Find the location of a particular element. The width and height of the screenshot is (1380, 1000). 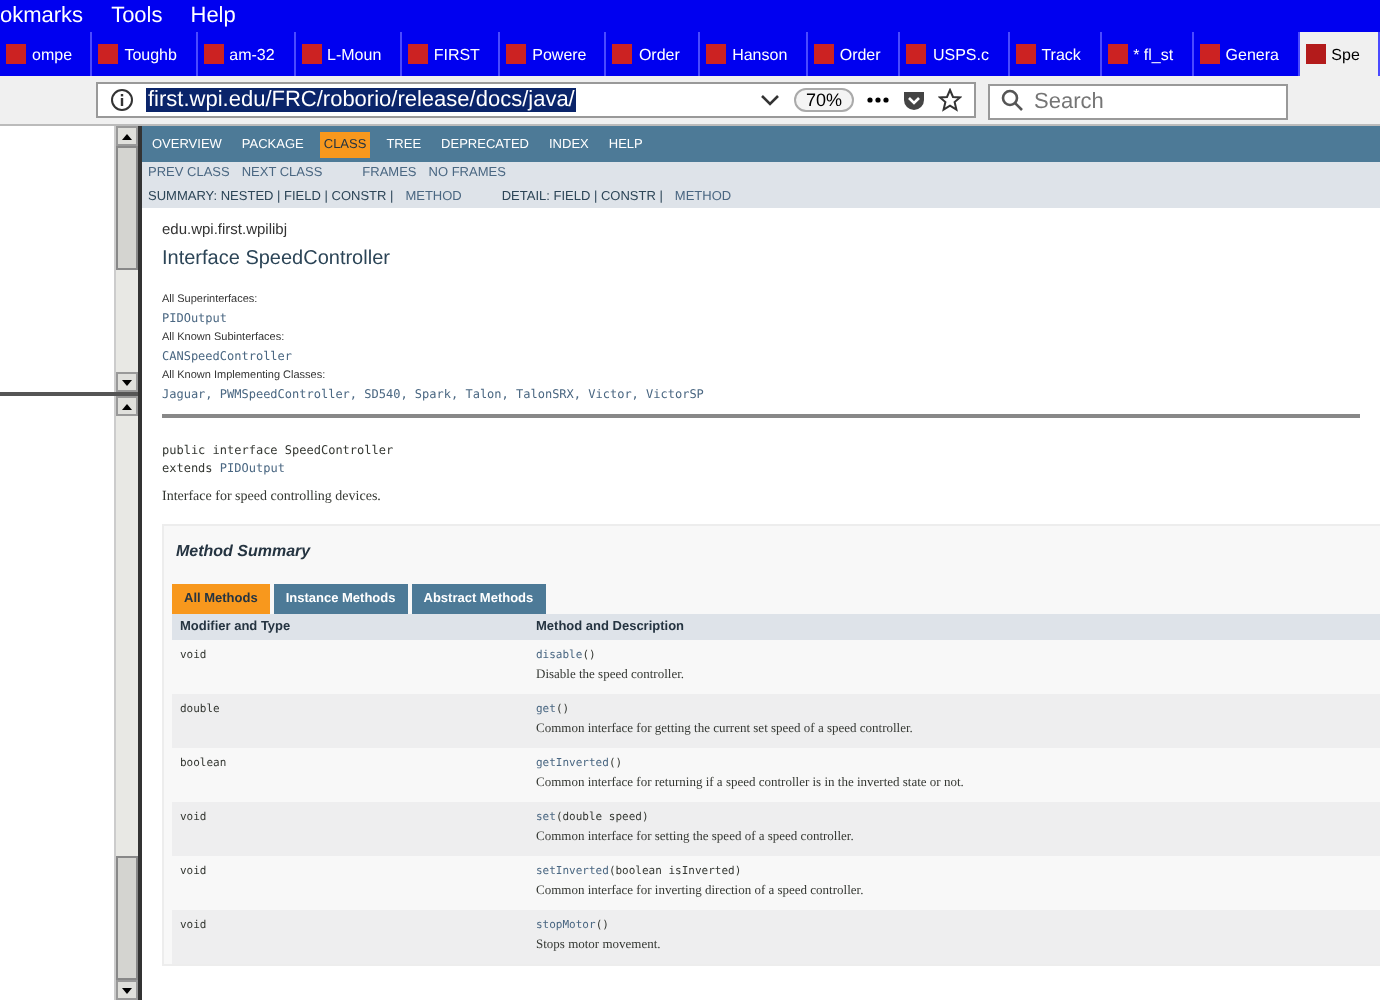

menu-item: Help is located at coordinates (213, 16).